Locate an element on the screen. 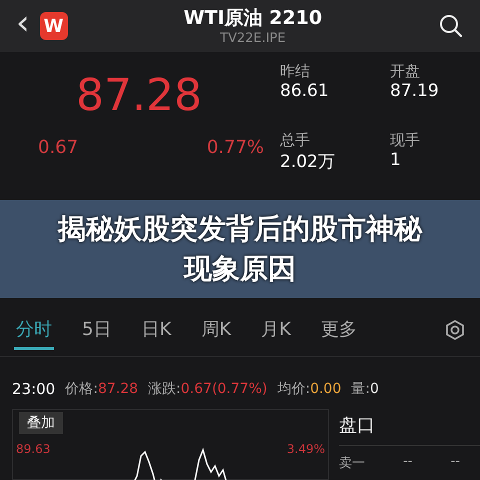 This screenshot has height=480, width=480. order-level: 卖一 is located at coordinates (352, 463).